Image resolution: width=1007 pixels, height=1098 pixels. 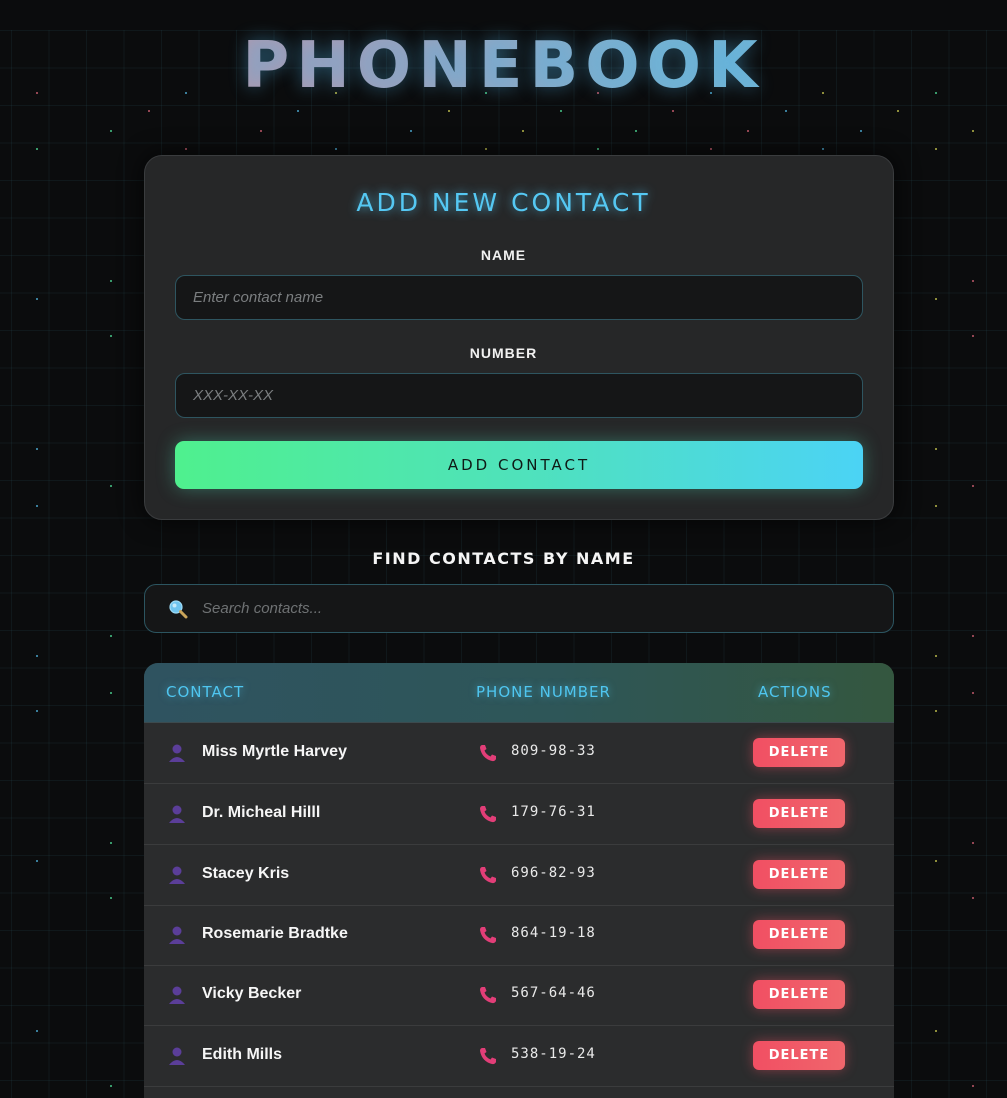 I want to click on contact-name: Miss Myrtle Harvey, so click(x=274, y=751).